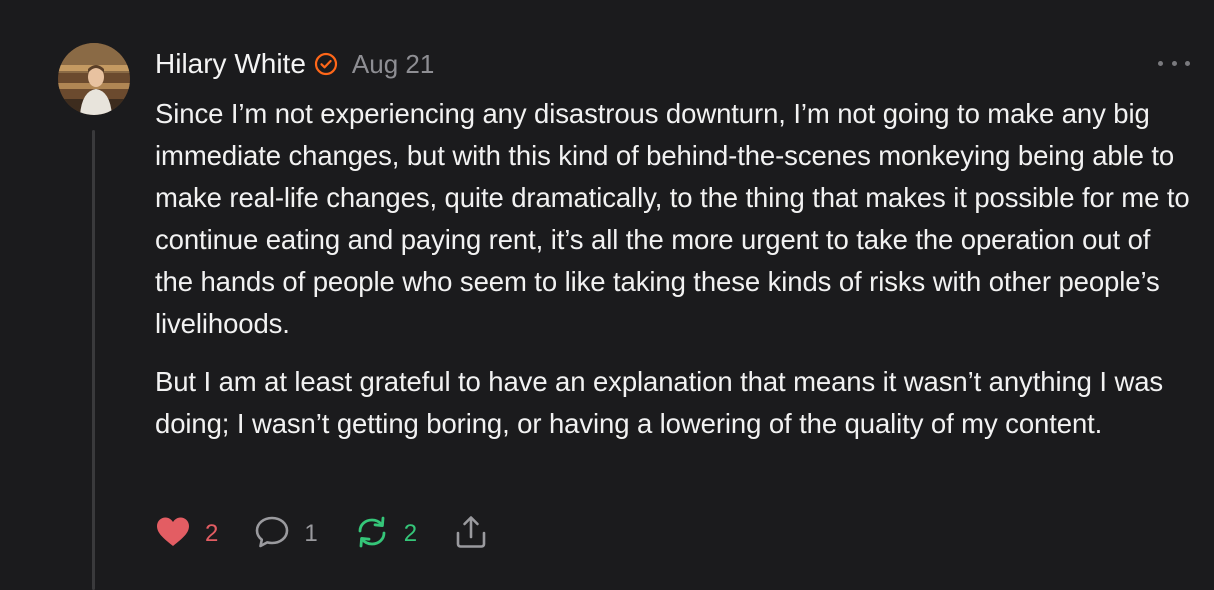 Image resolution: width=1214 pixels, height=590 pixels. I want to click on share-button, so click(471, 534).